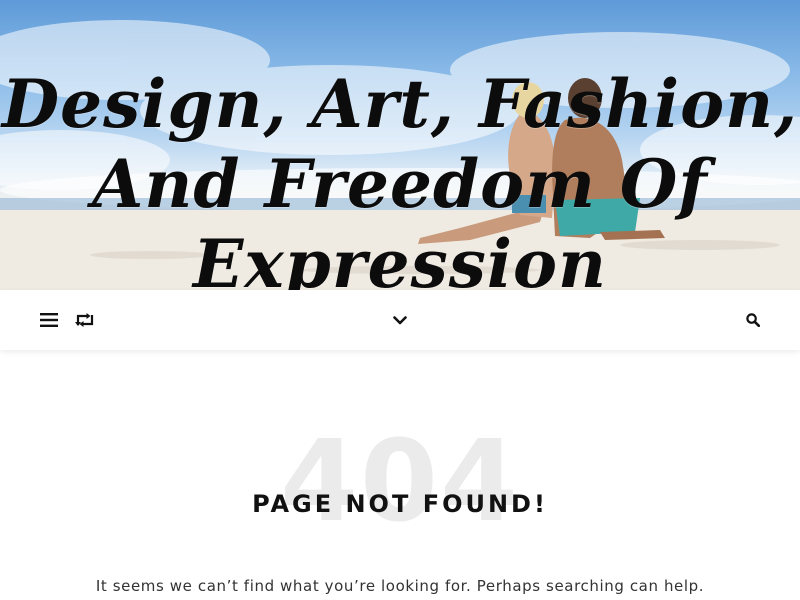 This screenshot has width=800, height=600. I want to click on page-title: PAGE NOT FOUND!, so click(400, 503).